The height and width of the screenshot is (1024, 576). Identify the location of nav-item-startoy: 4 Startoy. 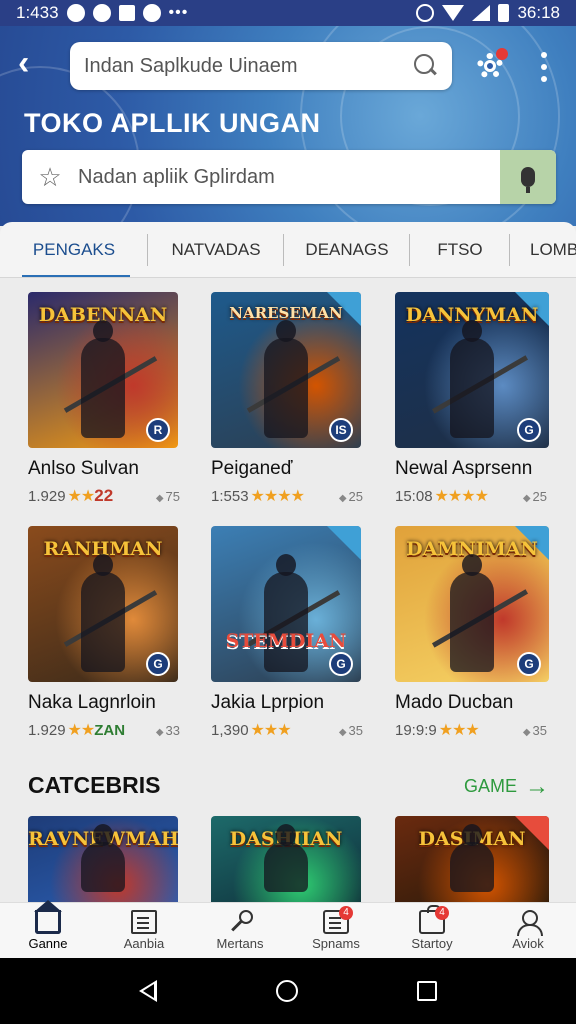
(432, 930).